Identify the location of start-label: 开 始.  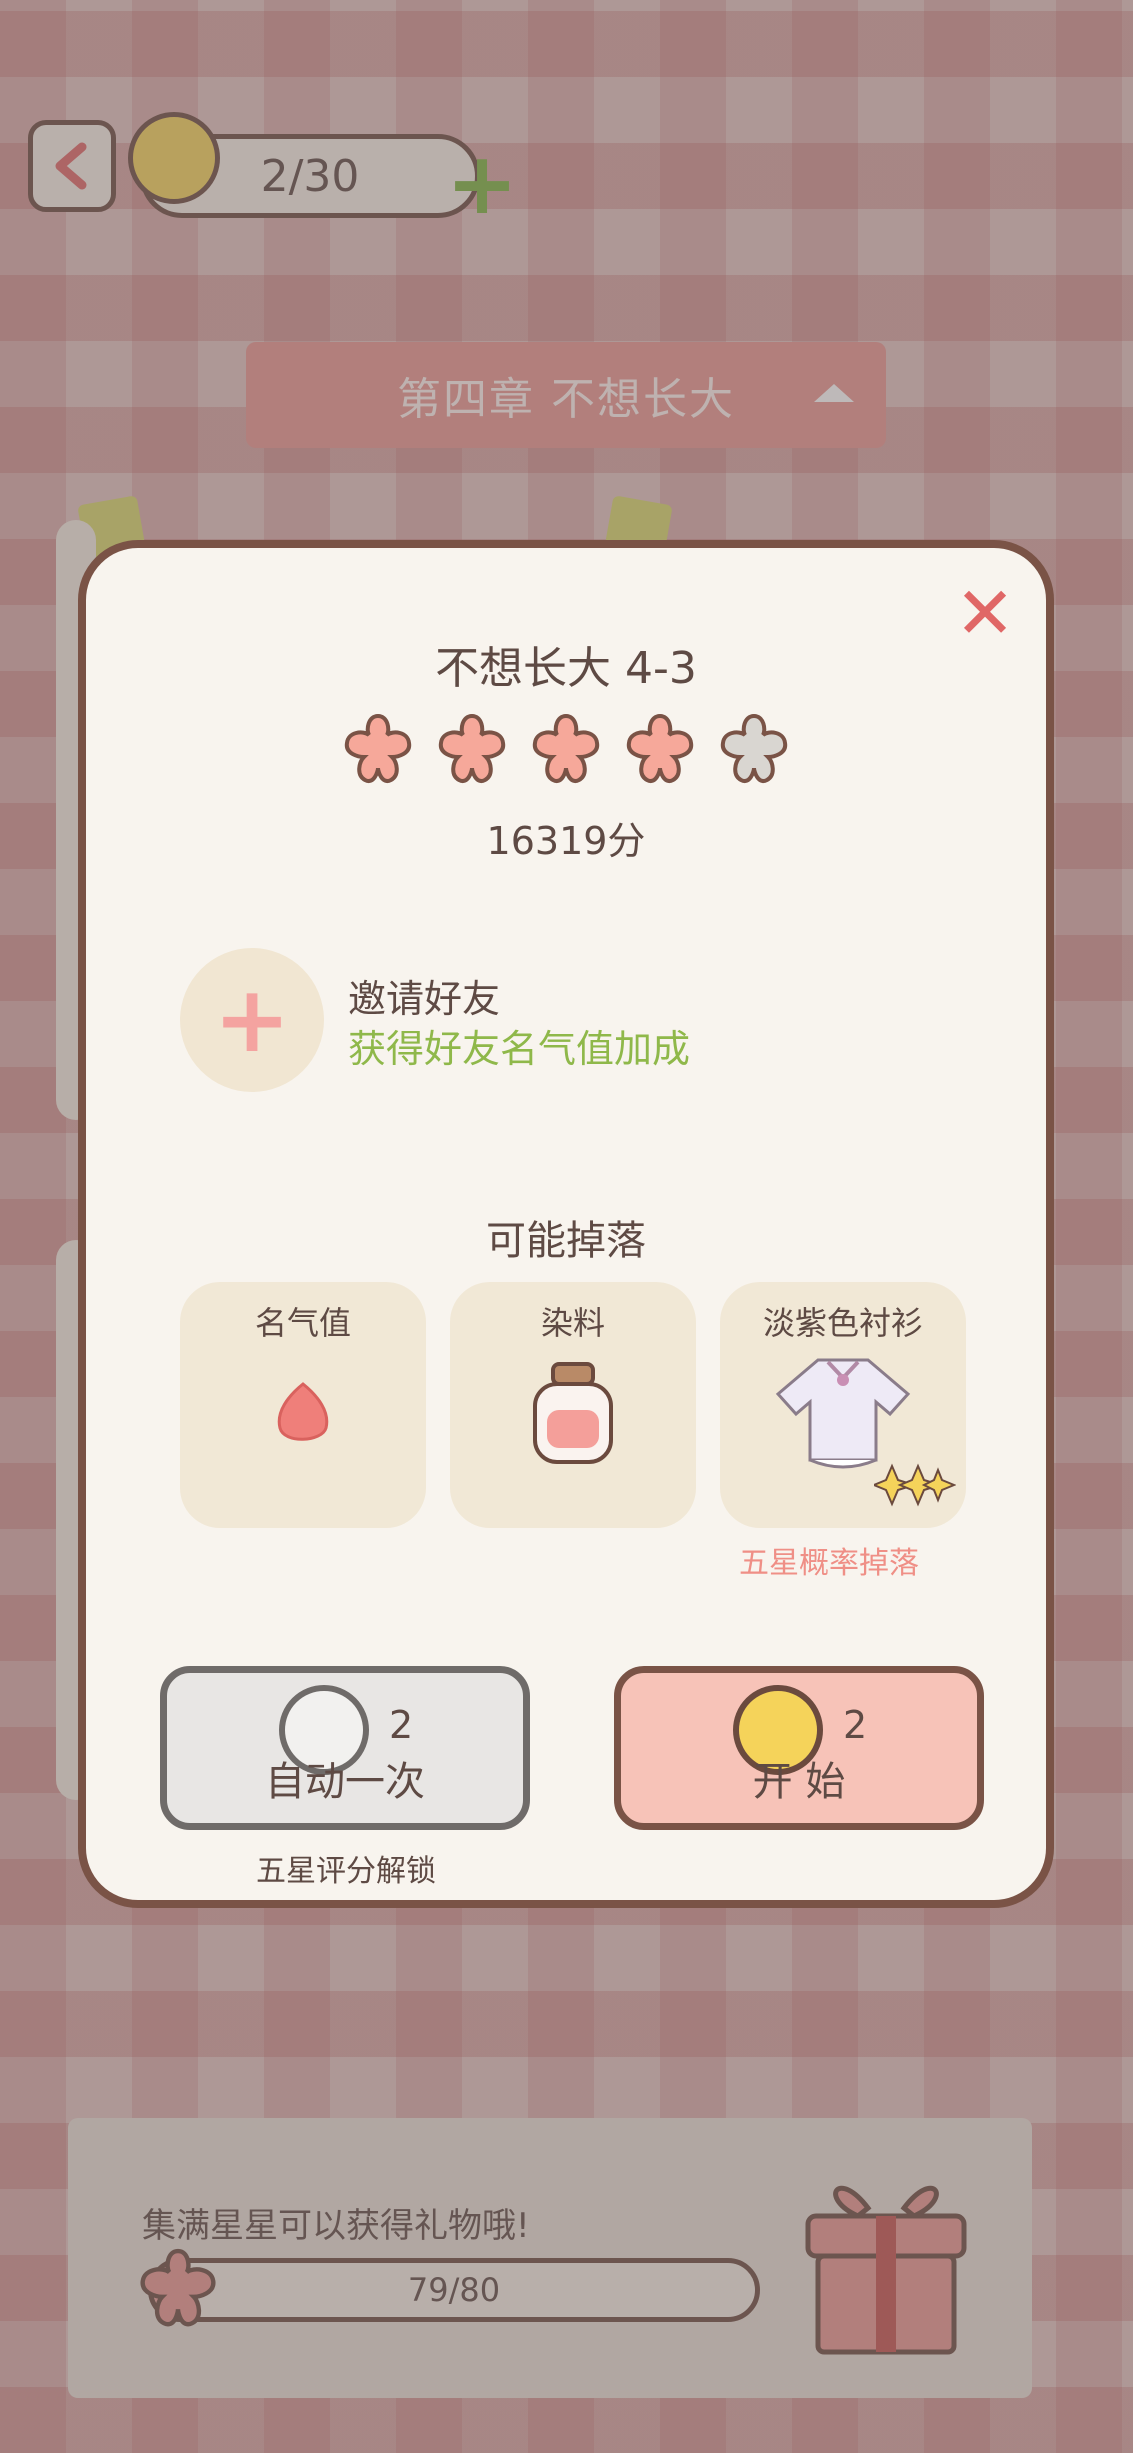
(799, 1782).